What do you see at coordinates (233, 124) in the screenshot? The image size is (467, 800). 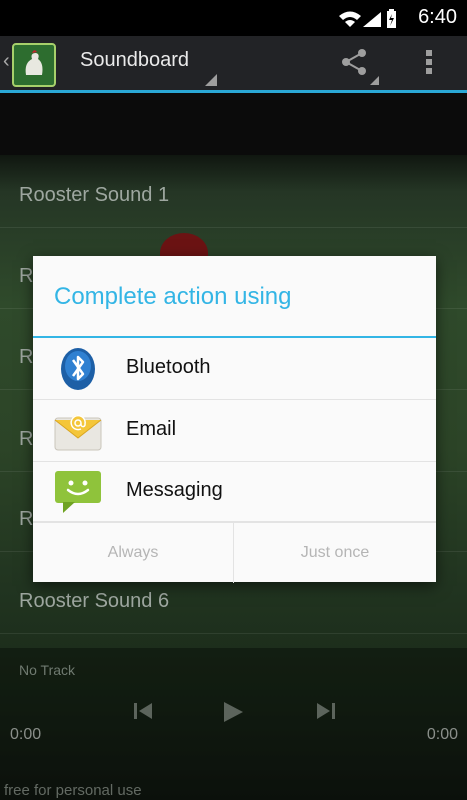 I see `header-band` at bounding box center [233, 124].